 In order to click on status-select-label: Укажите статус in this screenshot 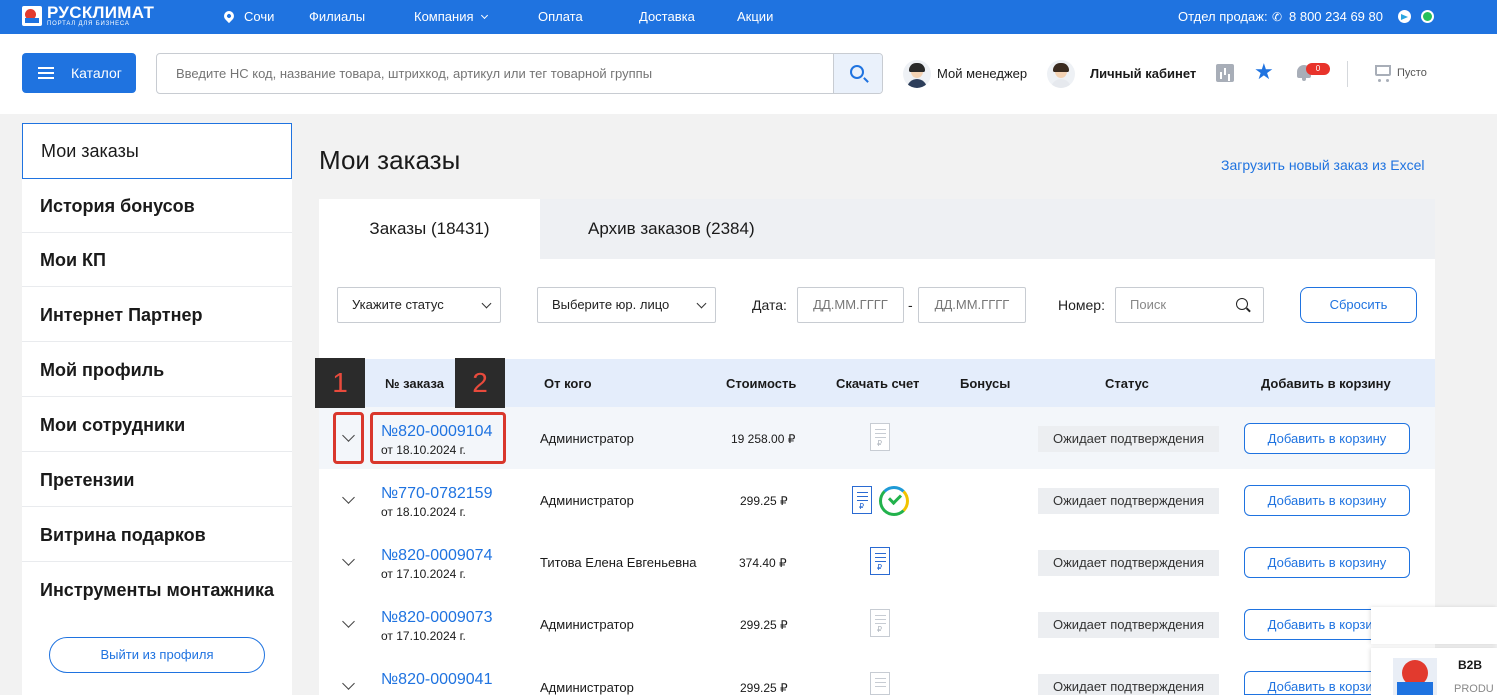, I will do `click(398, 304)`.